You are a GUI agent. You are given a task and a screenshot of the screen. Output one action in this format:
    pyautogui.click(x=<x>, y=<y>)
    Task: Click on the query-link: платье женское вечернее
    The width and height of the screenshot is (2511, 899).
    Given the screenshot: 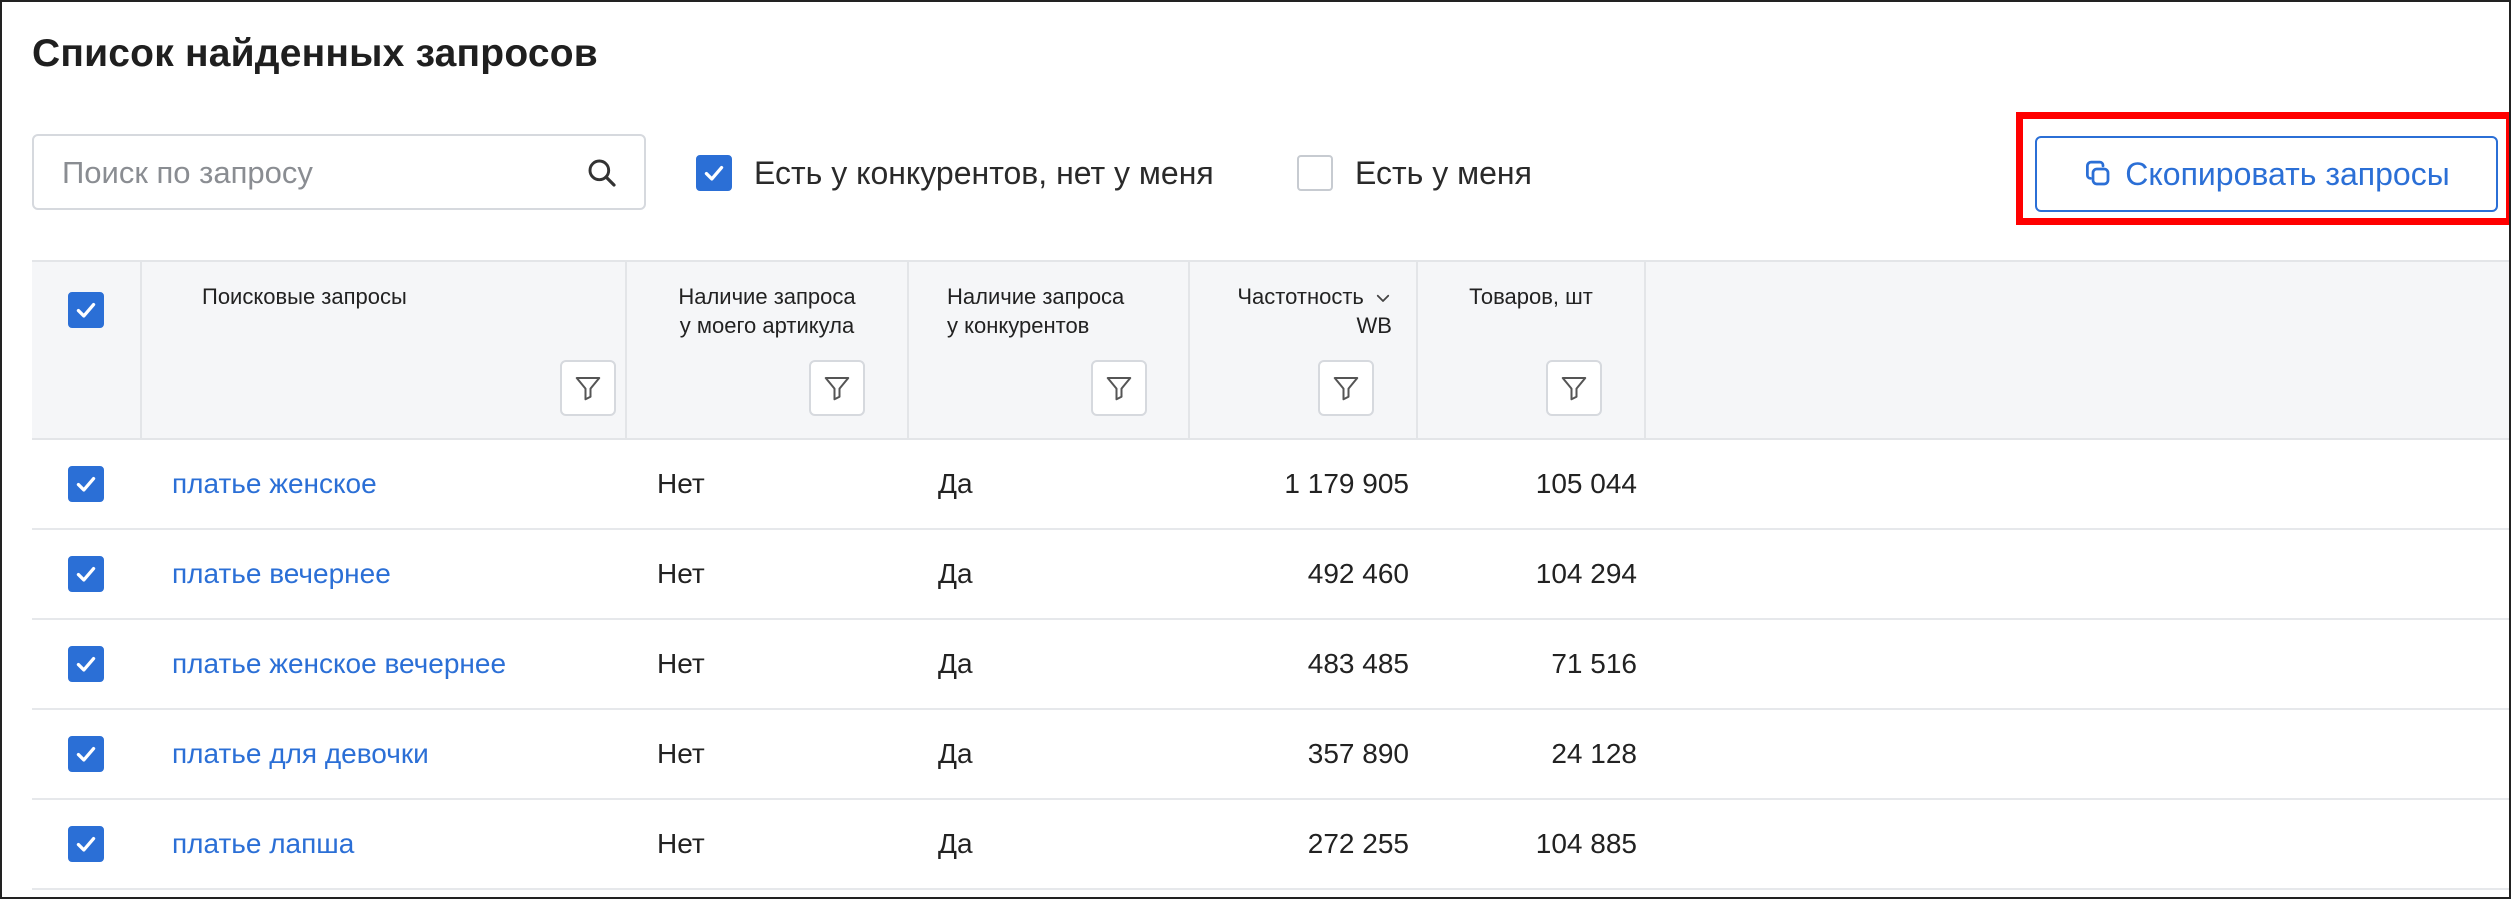 What is the action you would take?
    pyautogui.click(x=339, y=664)
    